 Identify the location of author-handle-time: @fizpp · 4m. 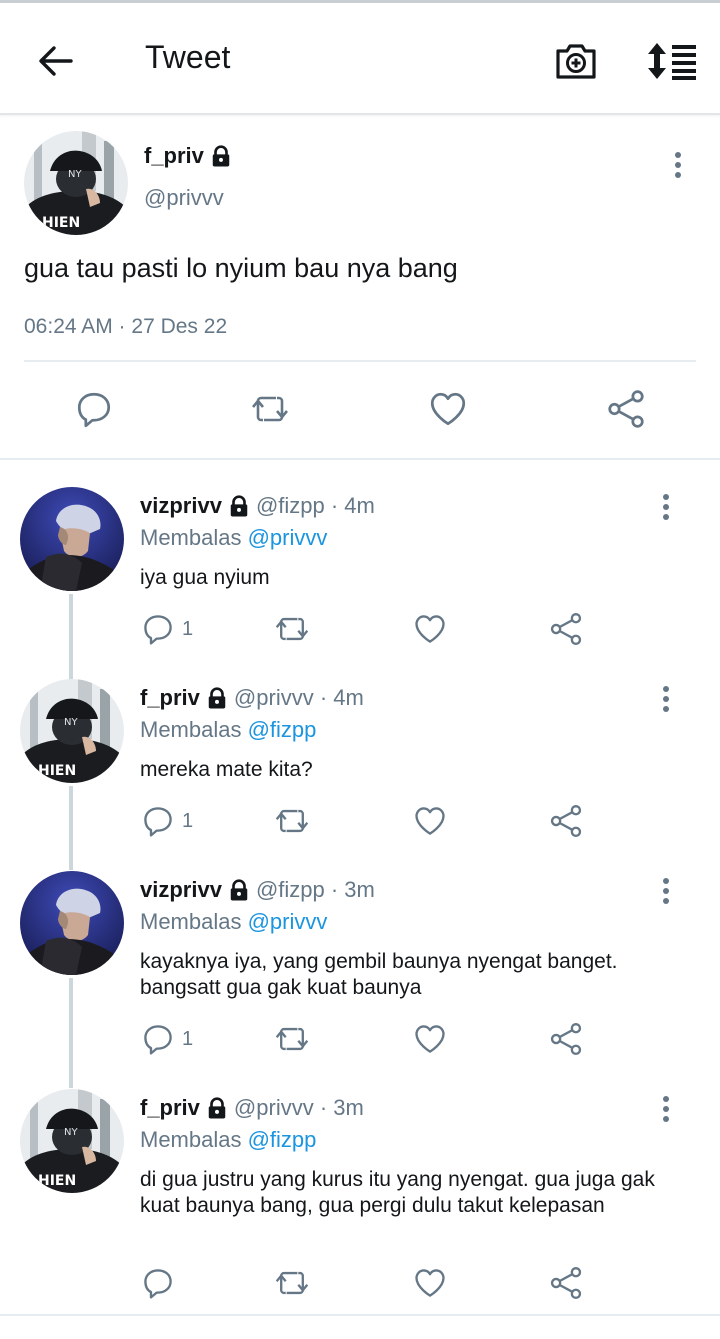
(315, 505).